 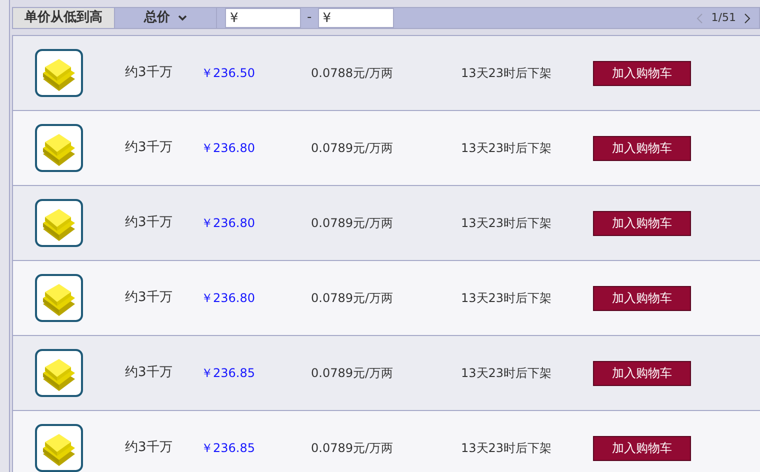 What do you see at coordinates (747, 18) in the screenshot?
I see `next-page-icon` at bounding box center [747, 18].